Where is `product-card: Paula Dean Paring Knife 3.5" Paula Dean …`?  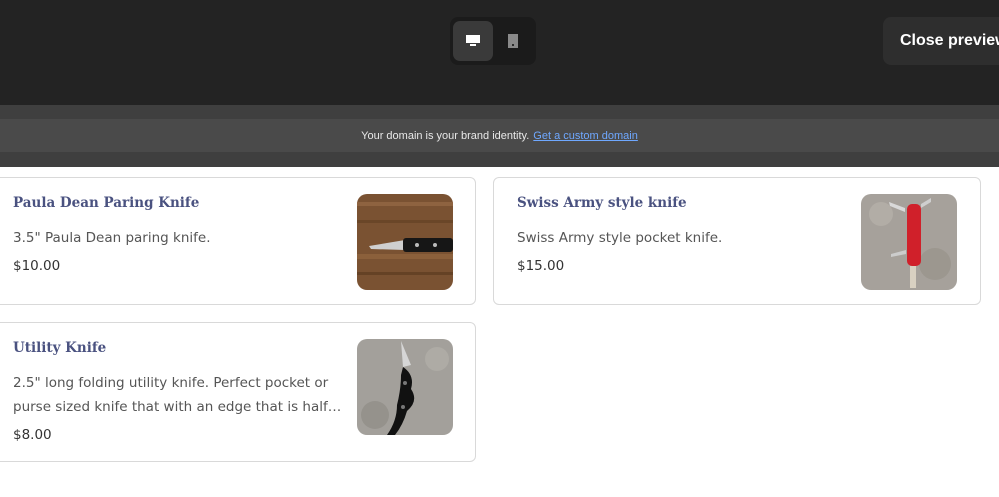 product-card: Paula Dean Paring Knife 3.5" Paula Dean … is located at coordinates (238, 241).